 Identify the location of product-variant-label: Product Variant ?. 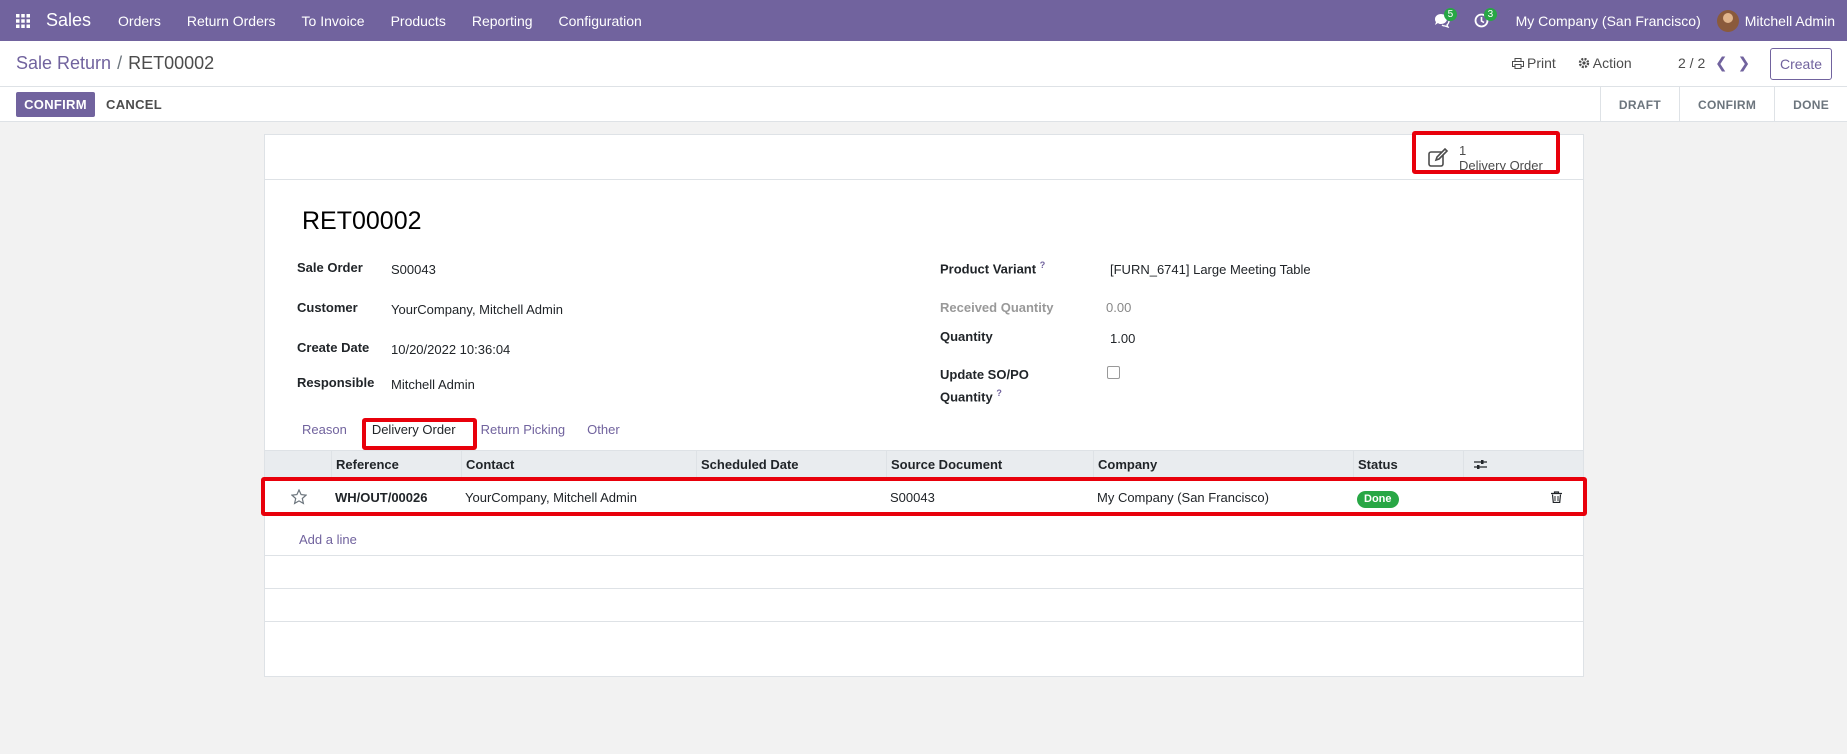
(992, 268).